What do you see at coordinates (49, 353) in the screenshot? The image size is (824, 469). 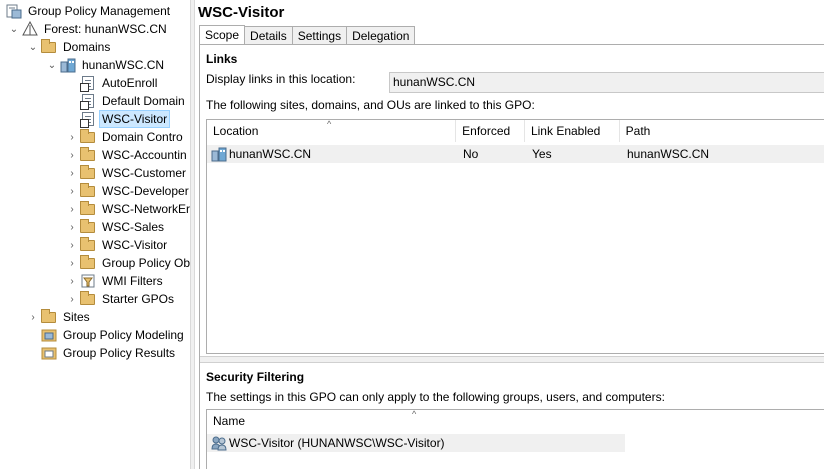 I see `results-icon` at bounding box center [49, 353].